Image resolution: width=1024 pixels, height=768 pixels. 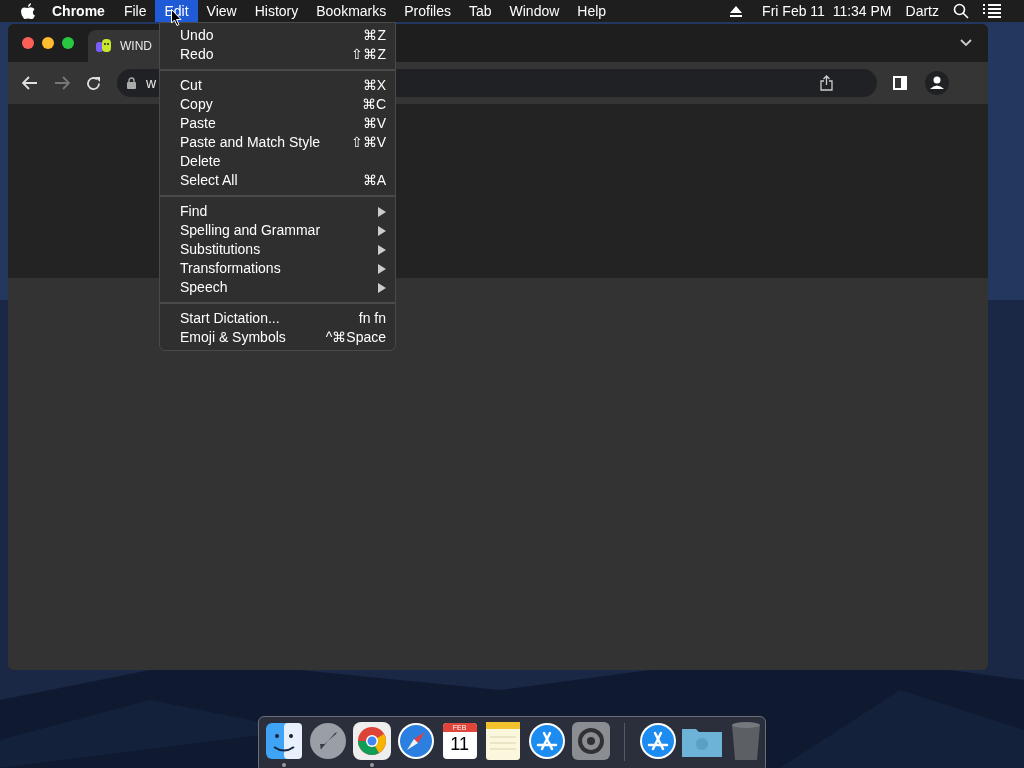 What do you see at coordinates (277, 142) in the screenshot?
I see `menu-item: Paste and Match Style ⇧⌘V` at bounding box center [277, 142].